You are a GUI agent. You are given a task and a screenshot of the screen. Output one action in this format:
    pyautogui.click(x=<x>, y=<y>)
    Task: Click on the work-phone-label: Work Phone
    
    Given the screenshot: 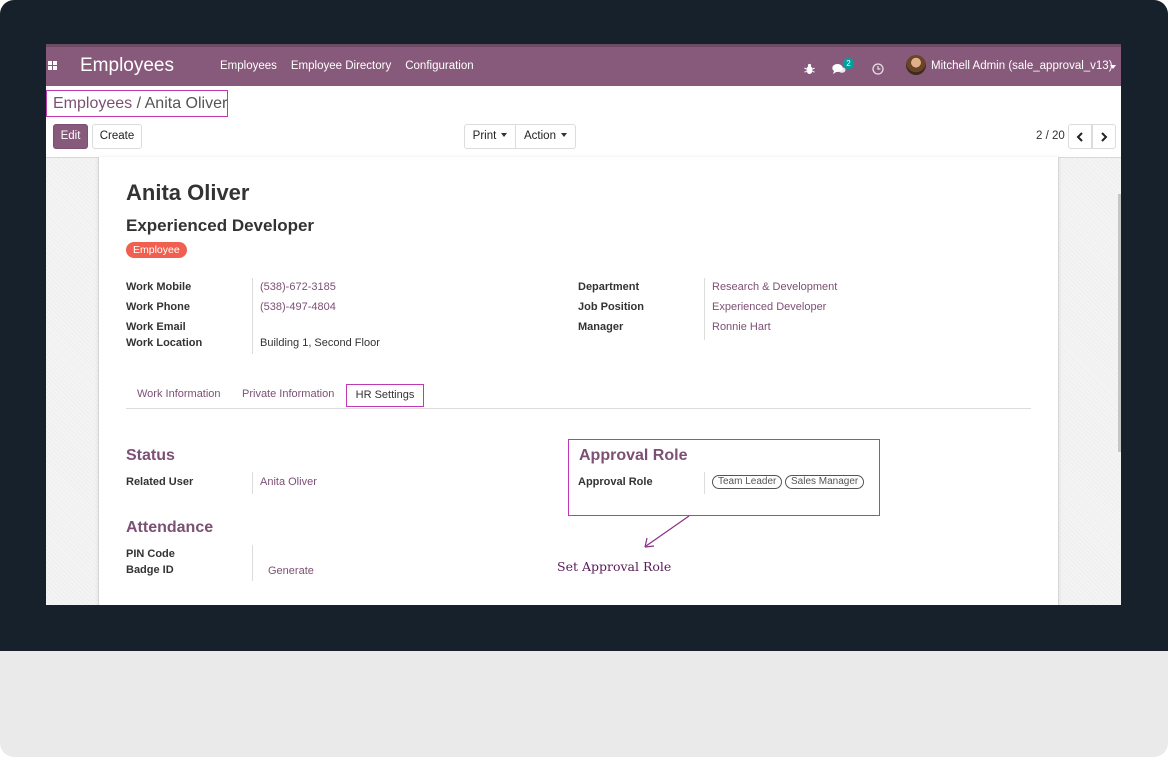 What is the action you would take?
    pyautogui.click(x=158, y=307)
    